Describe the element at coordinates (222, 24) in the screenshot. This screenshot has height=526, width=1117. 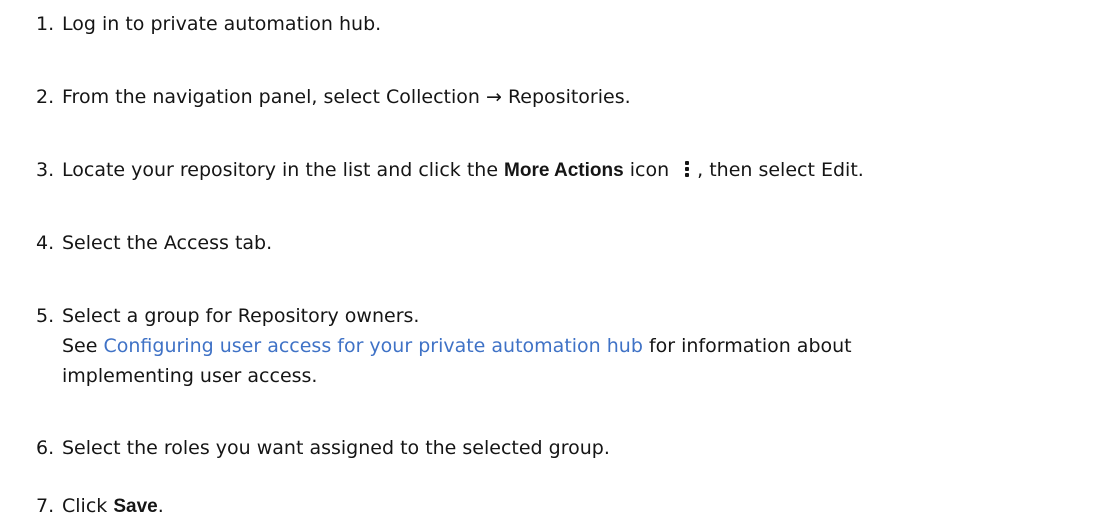
I see `step-text: Log in to private automation hub.` at that location.